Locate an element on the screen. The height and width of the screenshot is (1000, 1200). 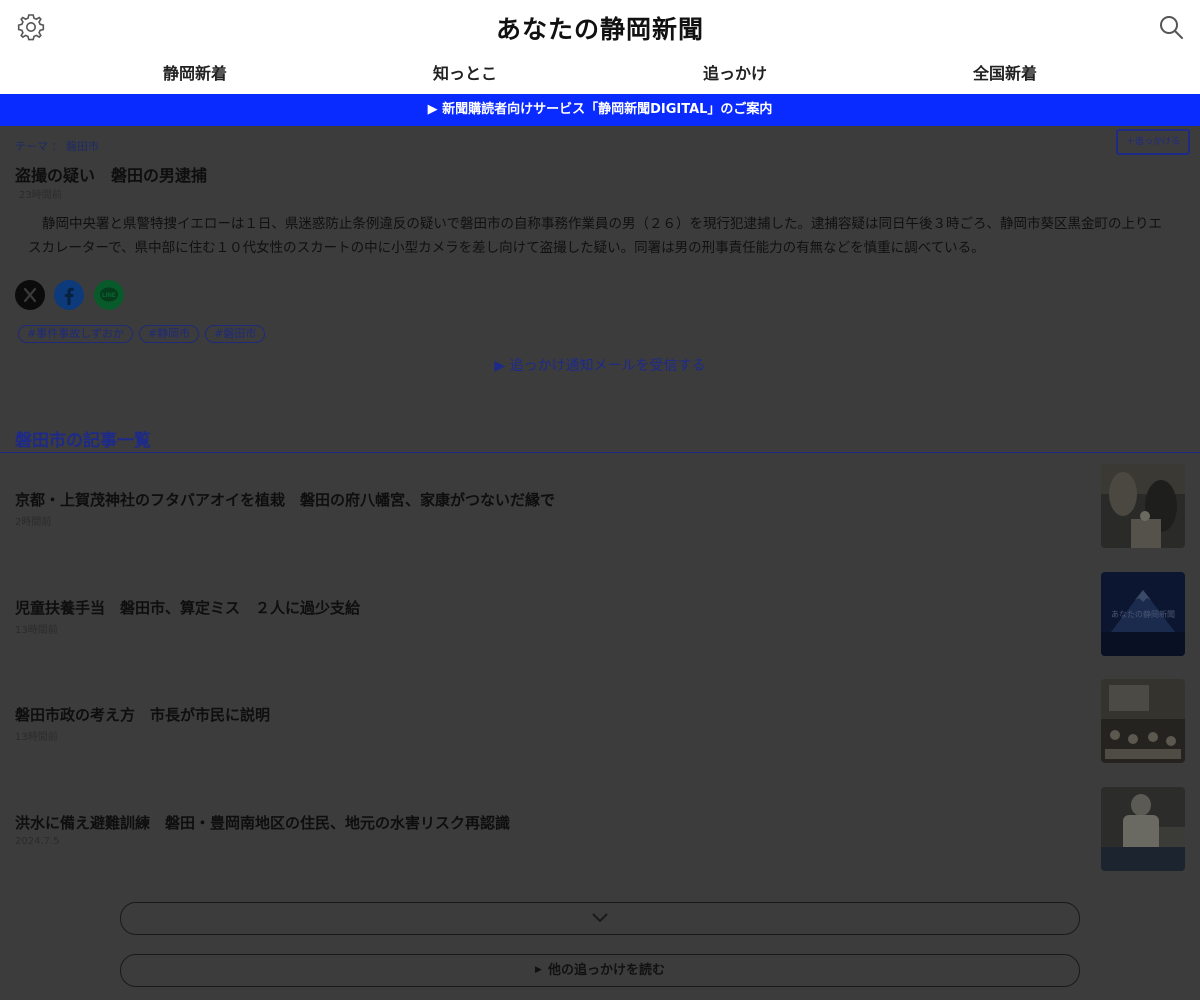
search-button is located at coordinates (1171, 27).